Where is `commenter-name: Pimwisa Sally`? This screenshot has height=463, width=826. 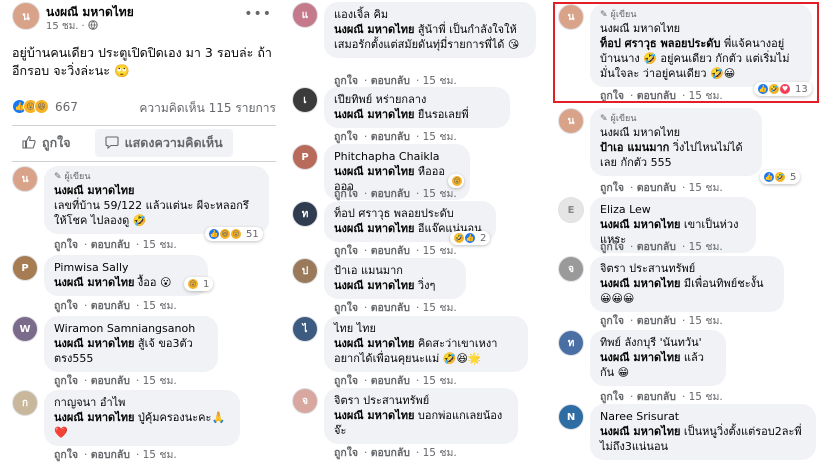 commenter-name: Pimwisa Sally is located at coordinates (126, 267).